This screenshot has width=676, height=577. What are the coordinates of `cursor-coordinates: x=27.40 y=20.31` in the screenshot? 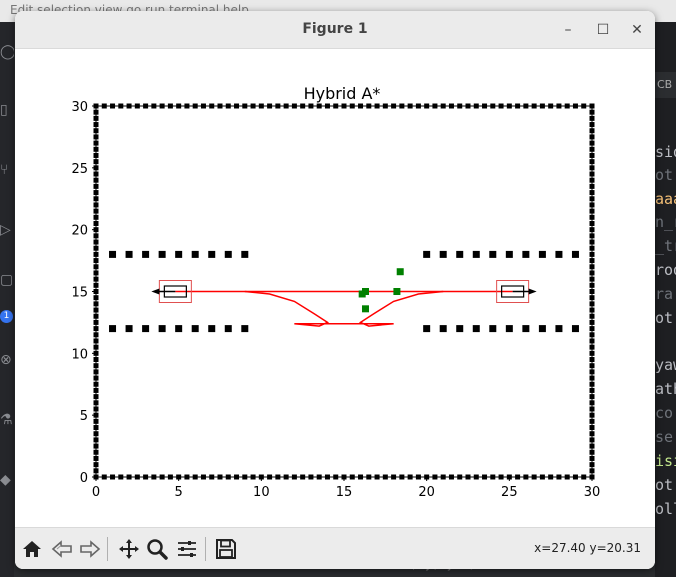 It's located at (587, 548).